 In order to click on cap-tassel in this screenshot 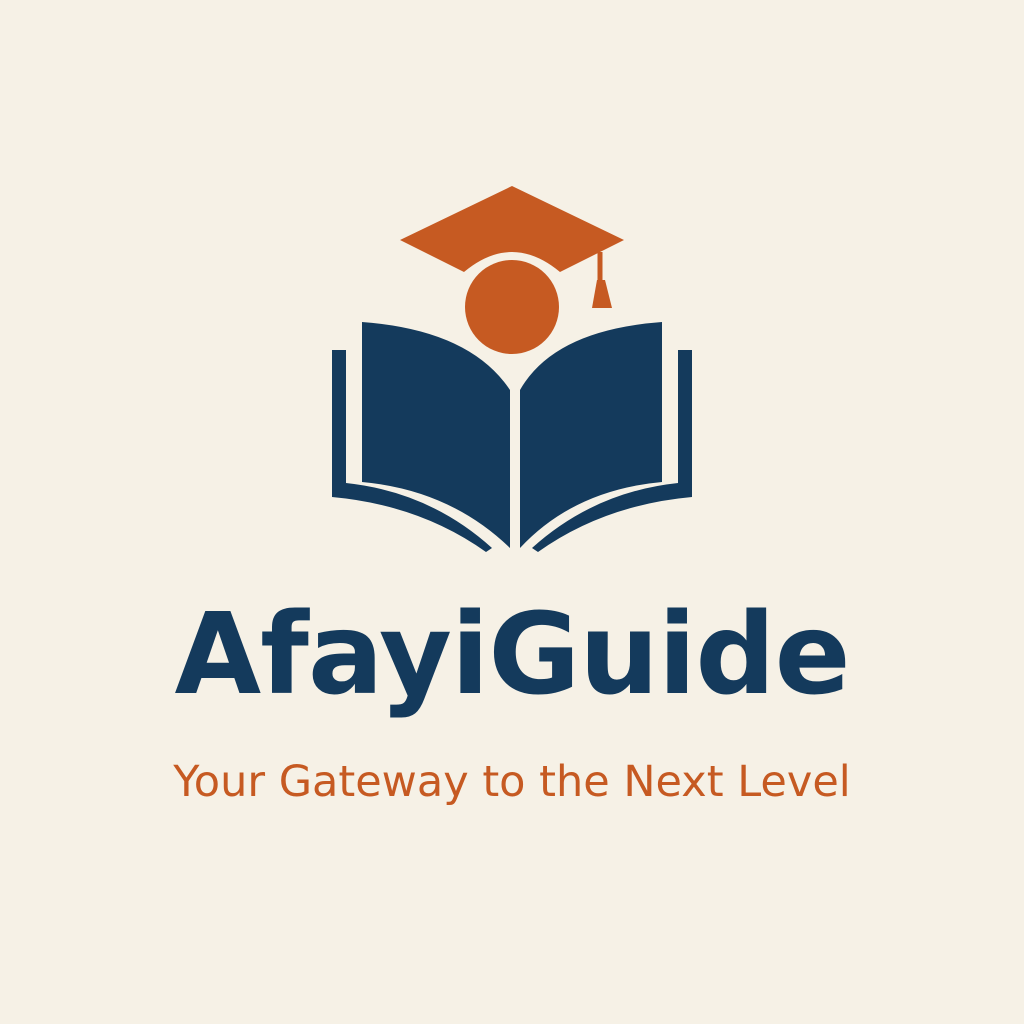, I will do `click(602, 294)`.